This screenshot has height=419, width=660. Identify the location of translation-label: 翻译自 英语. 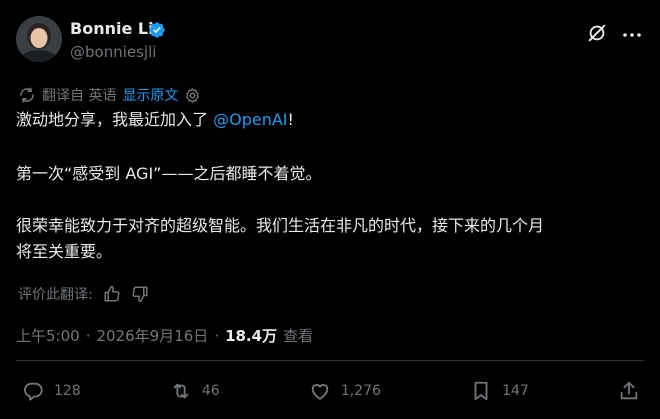
(79, 96).